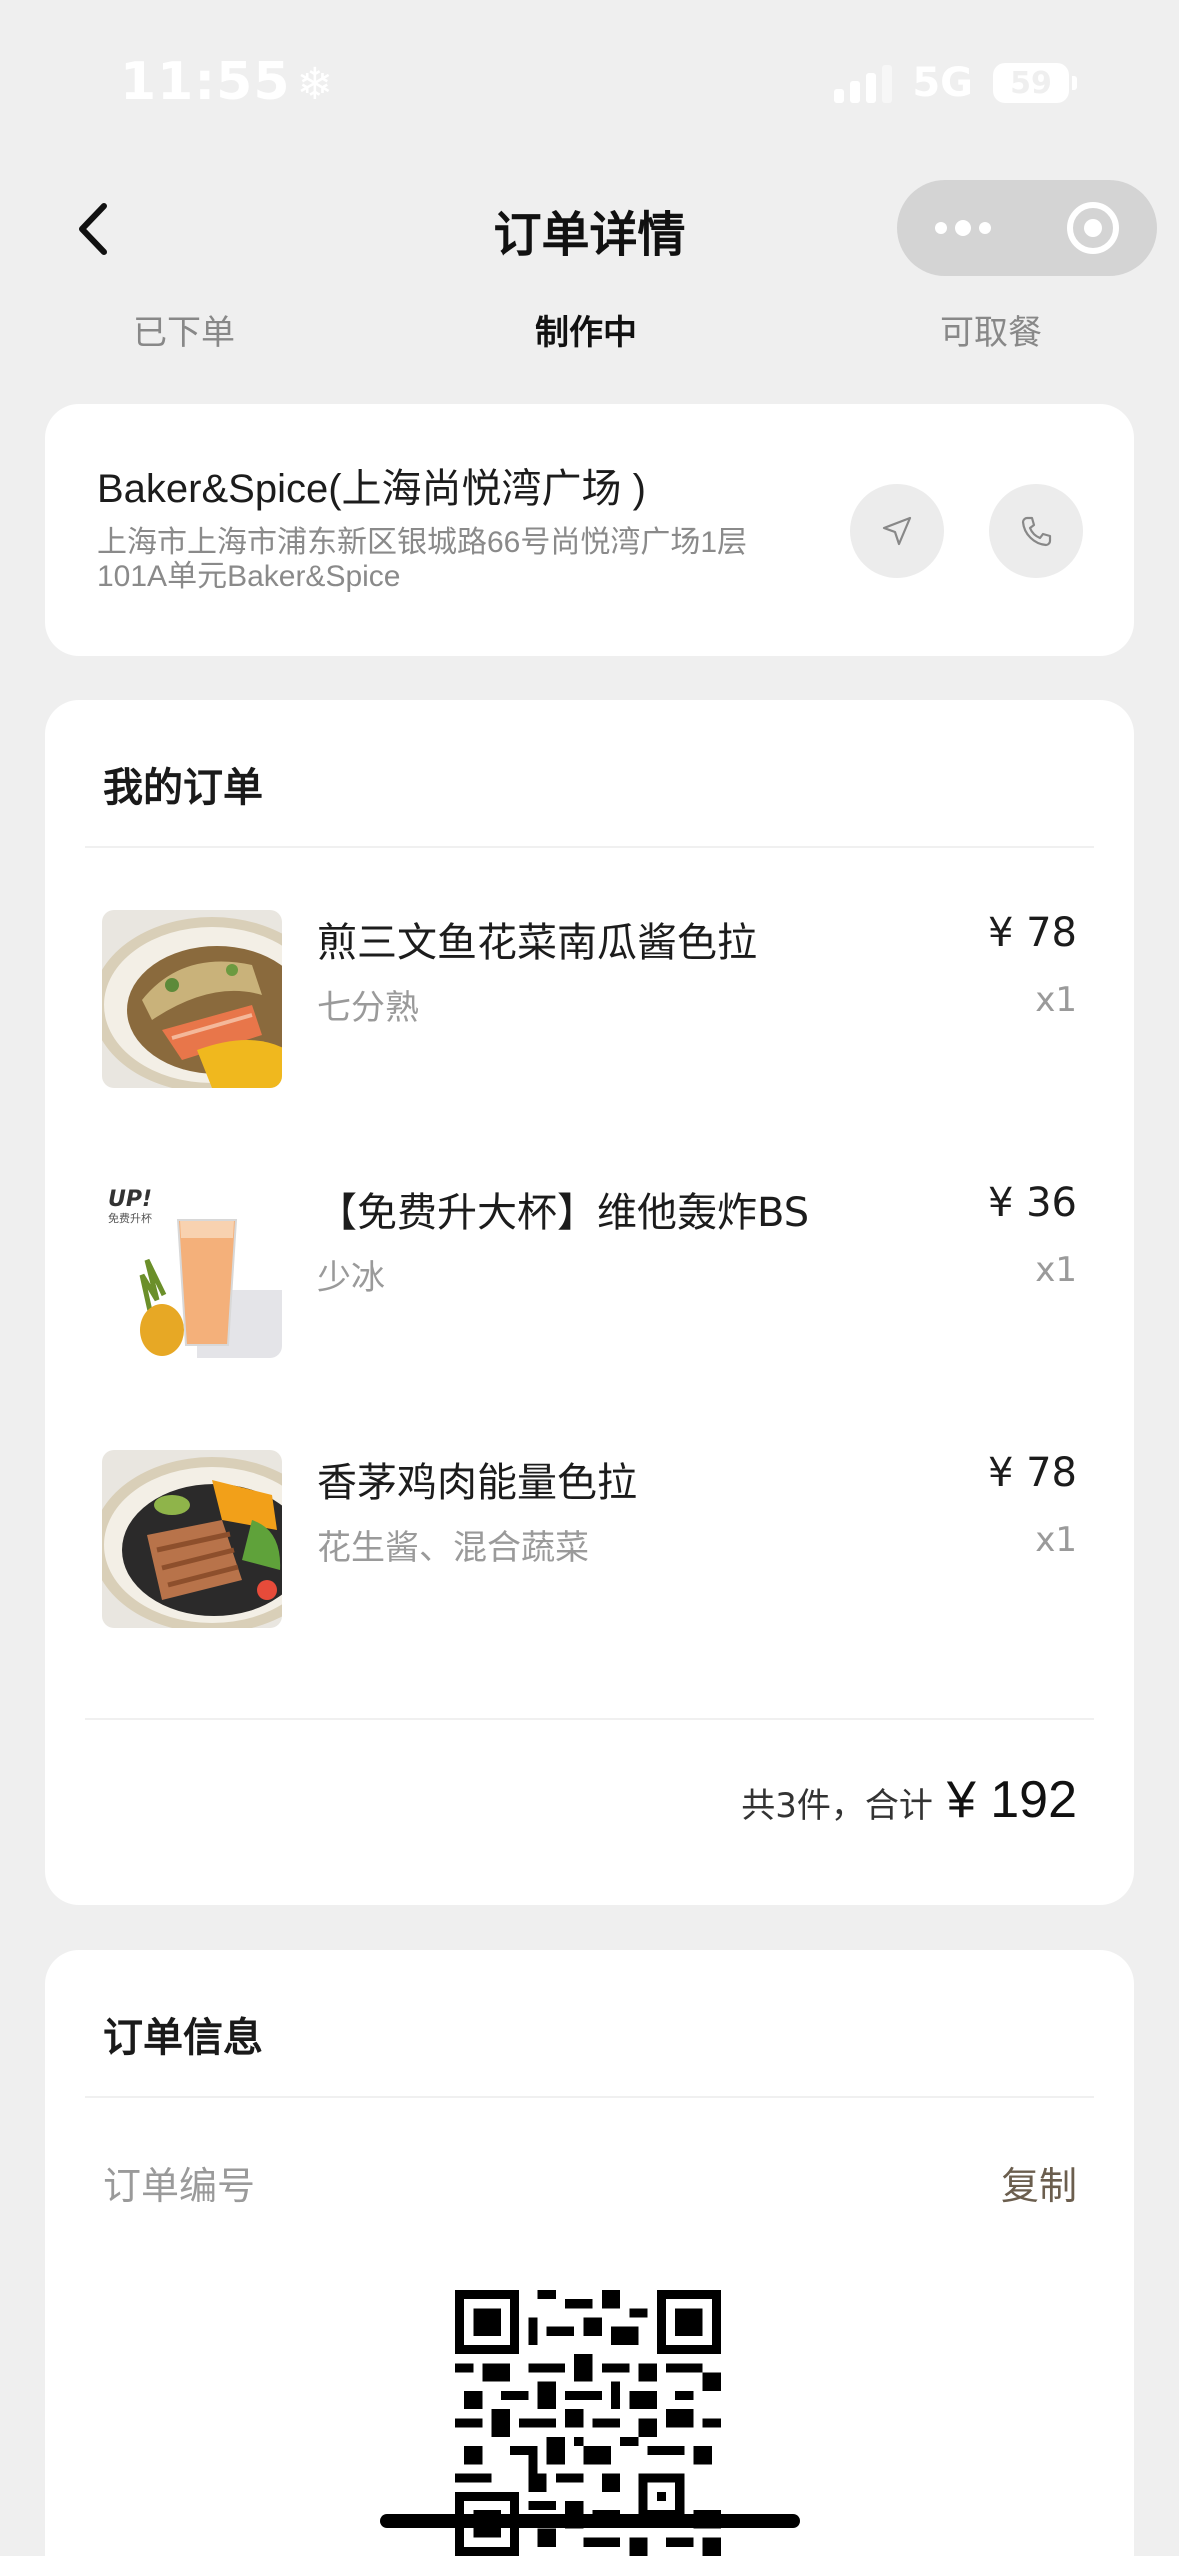 The image size is (1179, 2556). Describe the element at coordinates (422, 559) in the screenshot. I see `store-address: 上海市上海市浦东新区银城路66号尚悦湾广场1层101A单元Baker&Spice` at that location.